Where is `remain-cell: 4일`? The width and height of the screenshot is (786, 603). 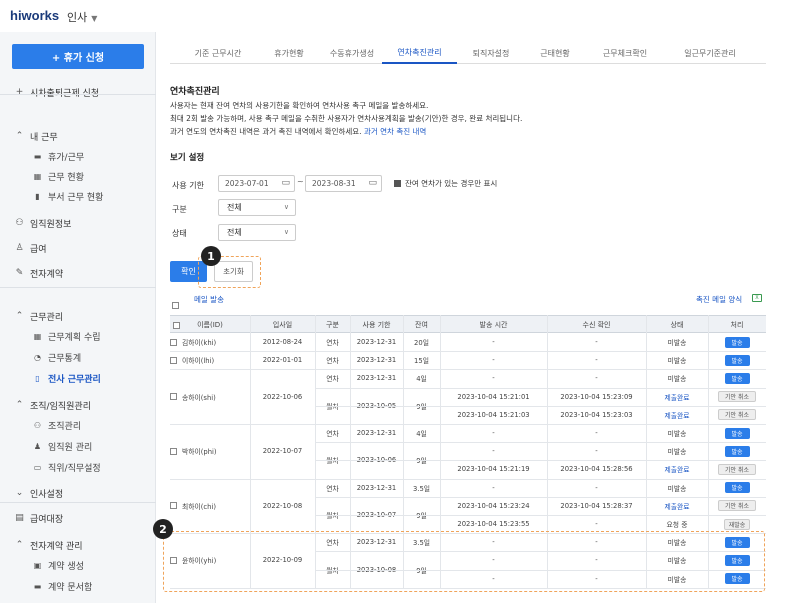
remain-cell: 4일 is located at coordinates (421, 379).